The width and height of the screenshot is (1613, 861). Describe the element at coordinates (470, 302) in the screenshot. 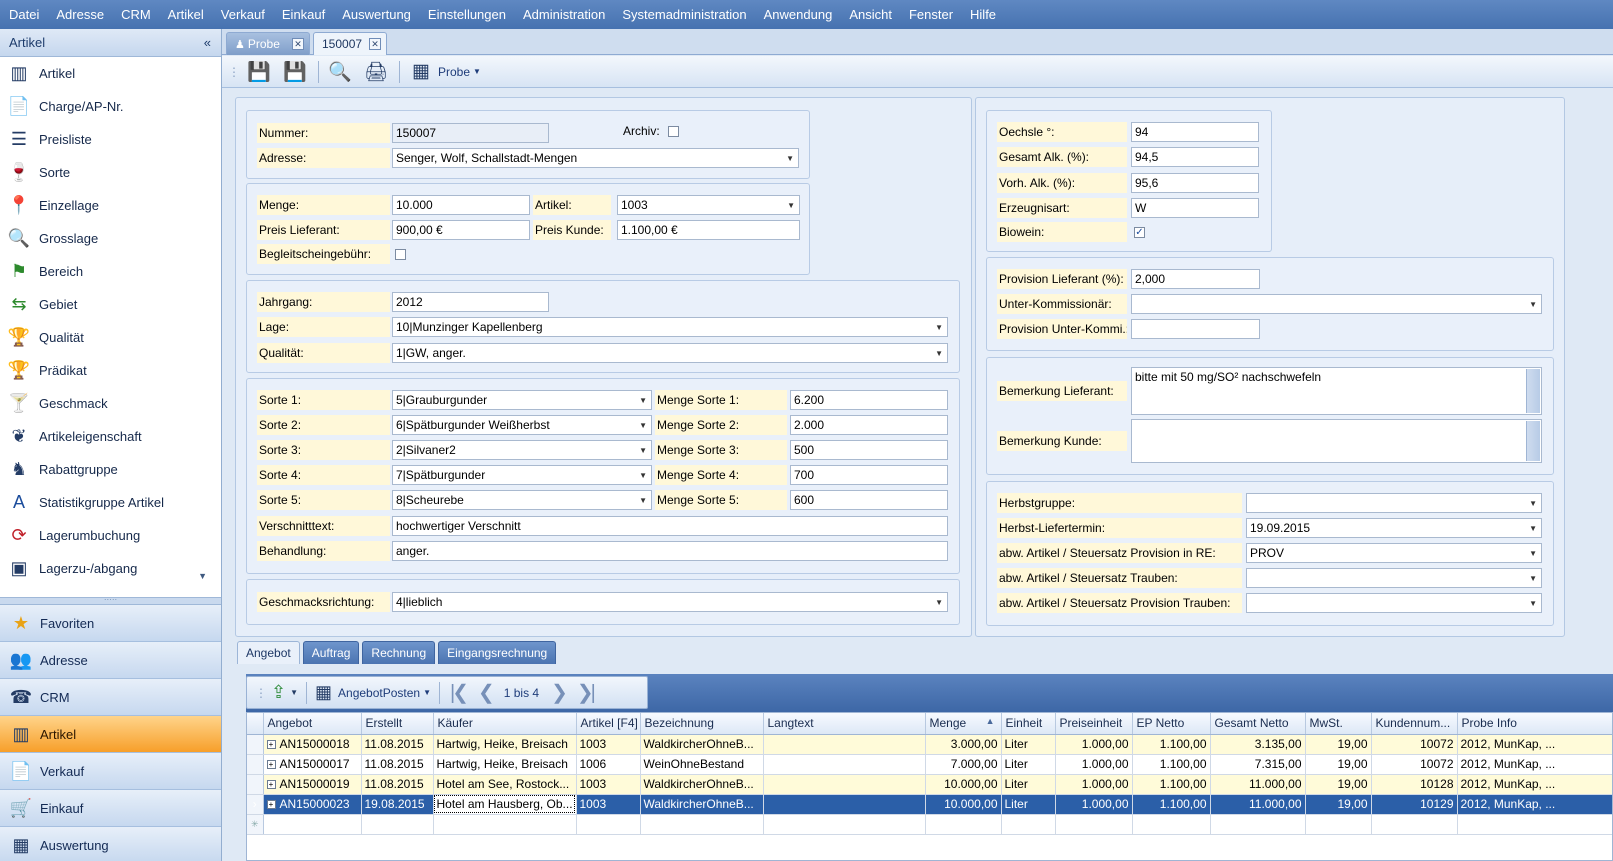

I see `jahrgang-field: 2012` at that location.